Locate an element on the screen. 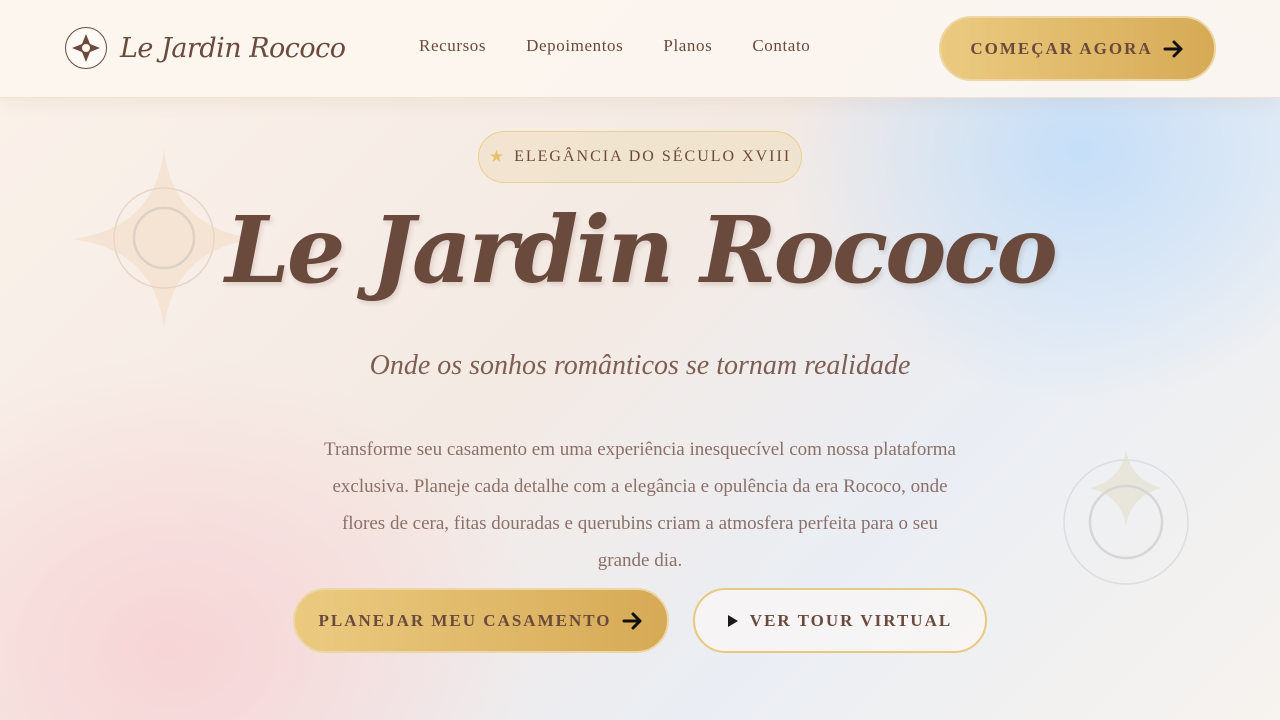  nav-link-planos: Planos is located at coordinates (687, 46).